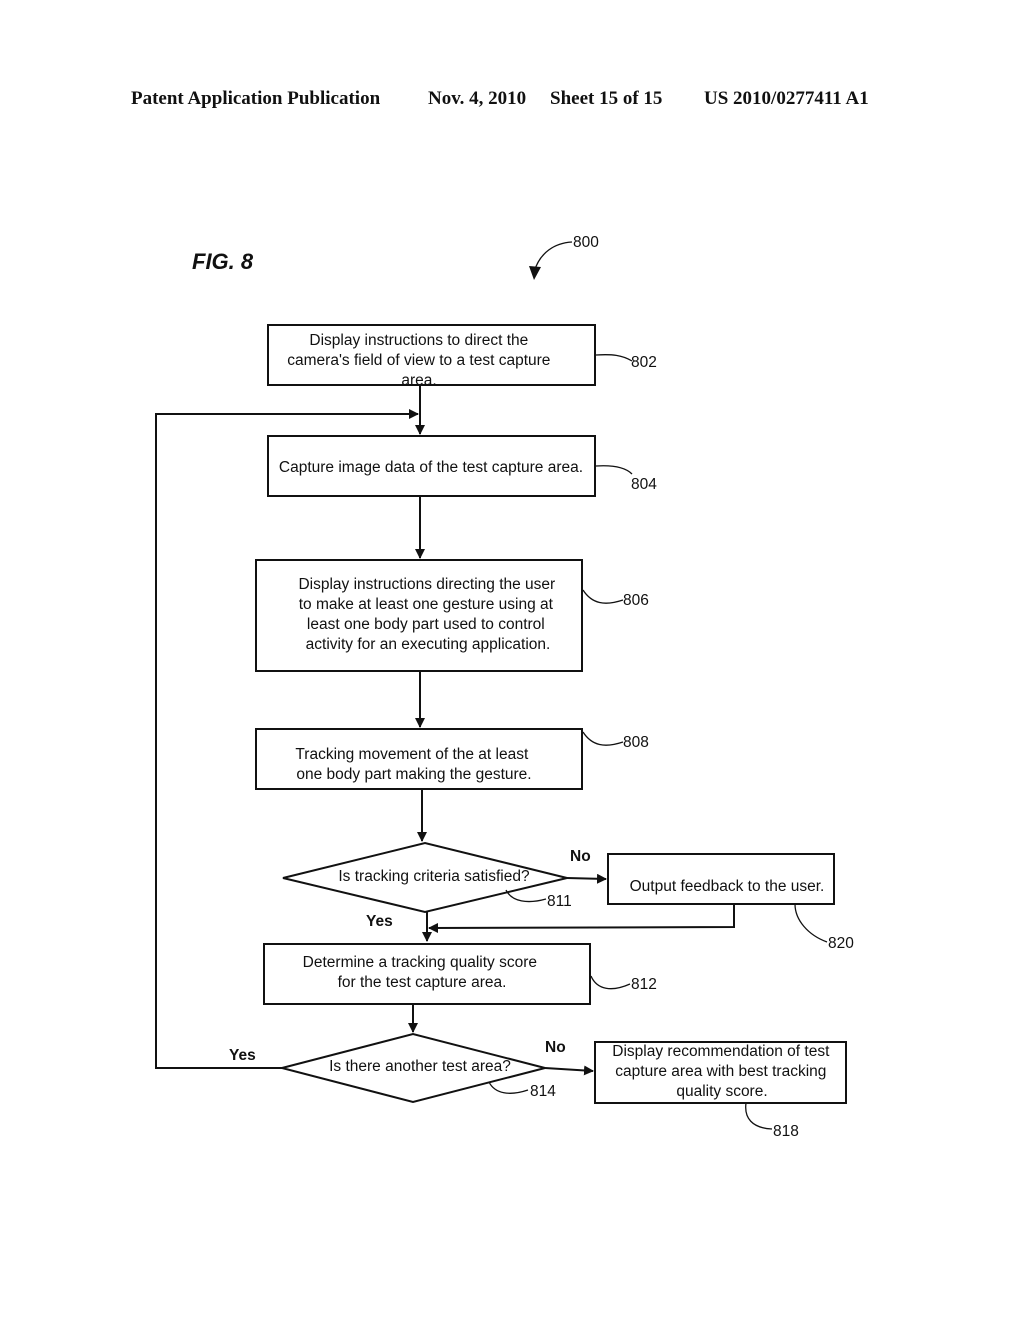 The width and height of the screenshot is (1024, 1320). I want to click on node-text: Is tracking criteria satisfied?, so click(434, 876).